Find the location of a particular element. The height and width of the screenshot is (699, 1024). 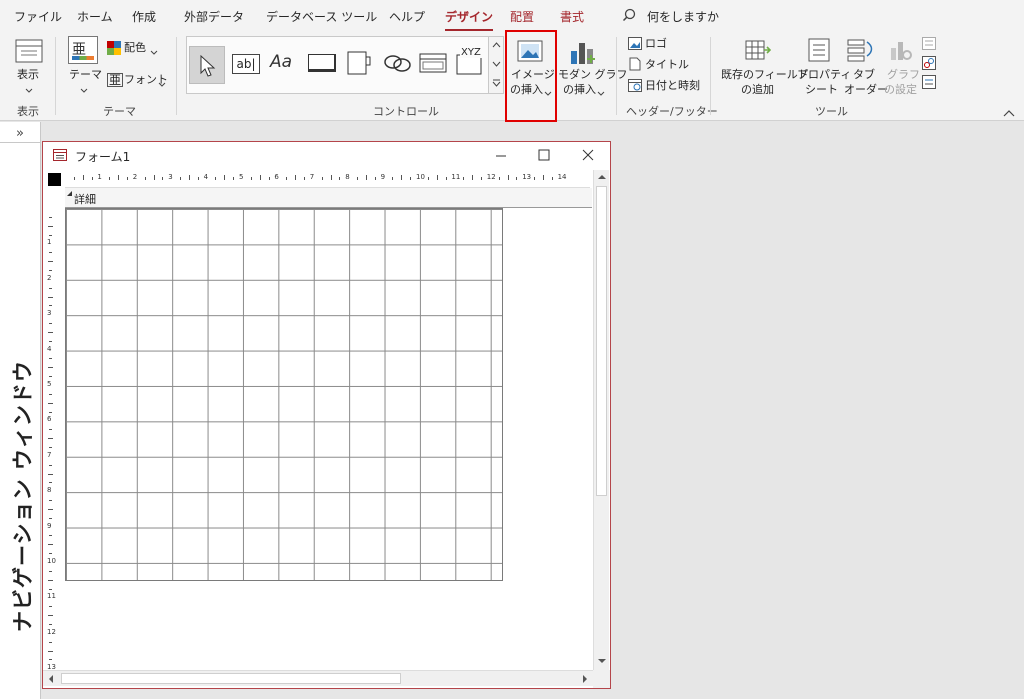

fonts-icon: 亜 is located at coordinates (115, 80).